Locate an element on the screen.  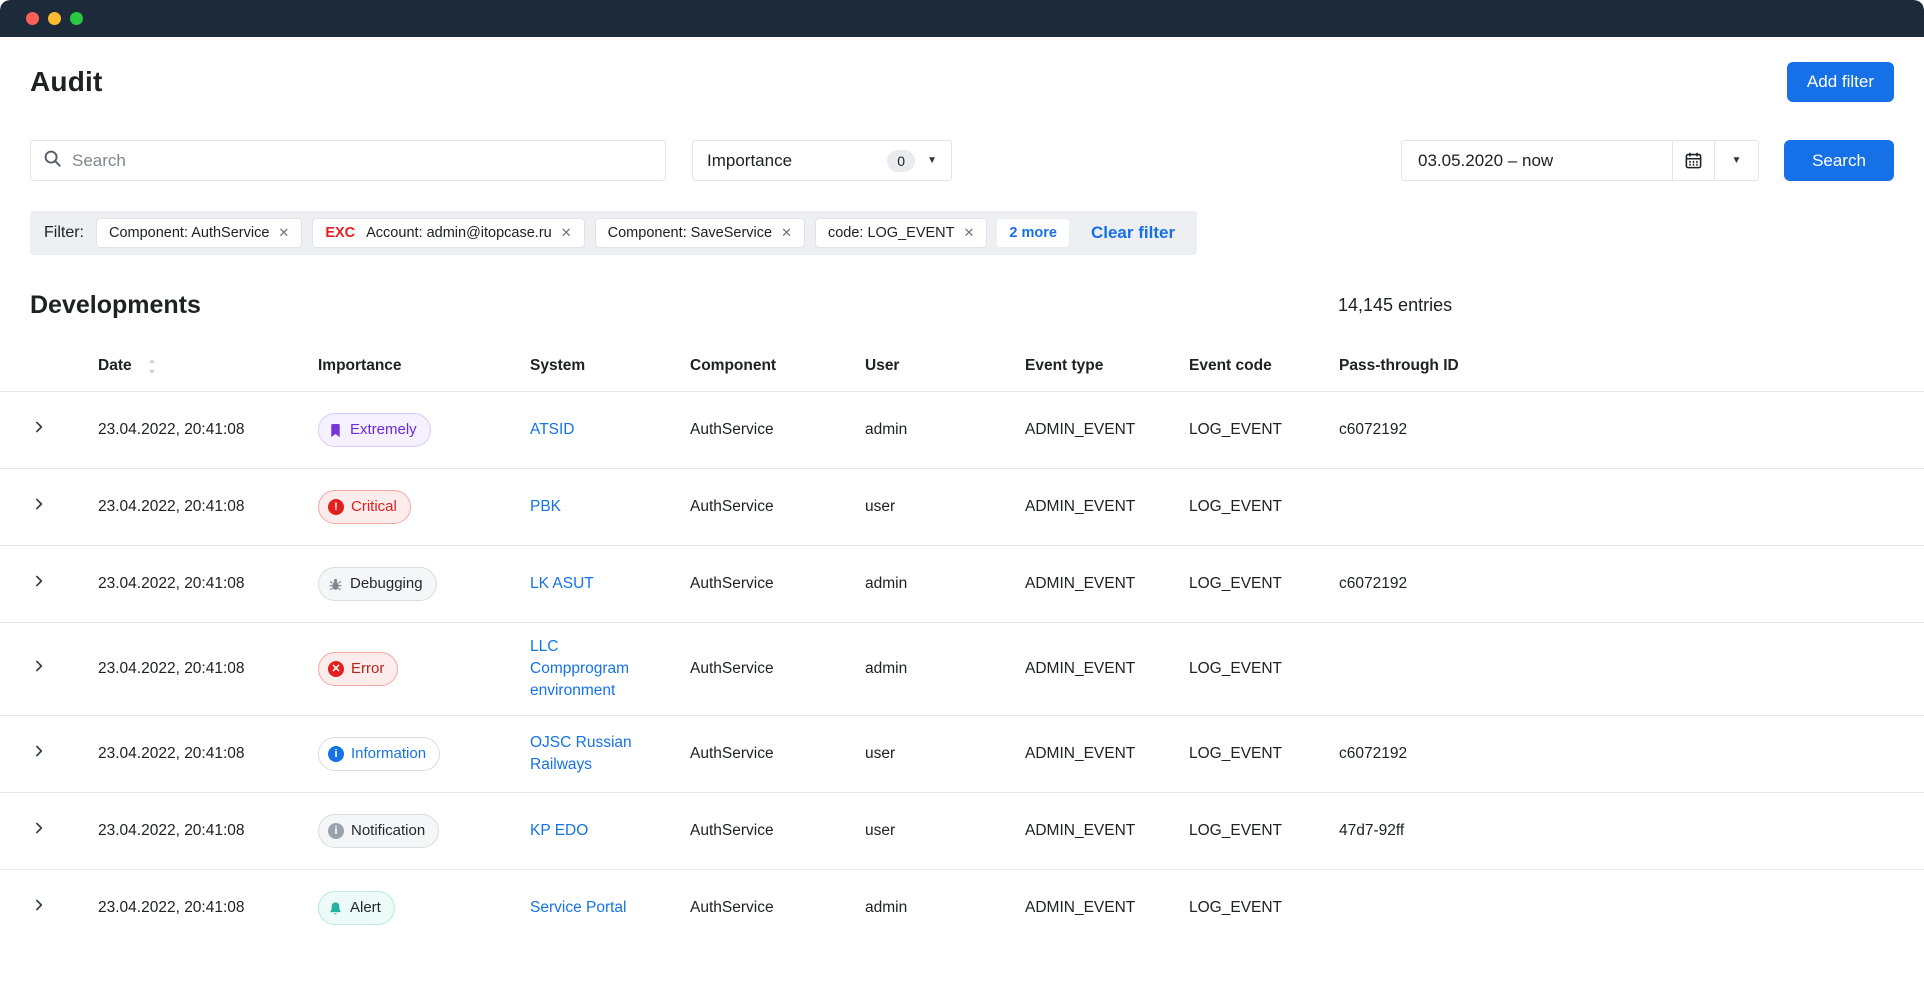
system-link: PBK is located at coordinates (545, 507).